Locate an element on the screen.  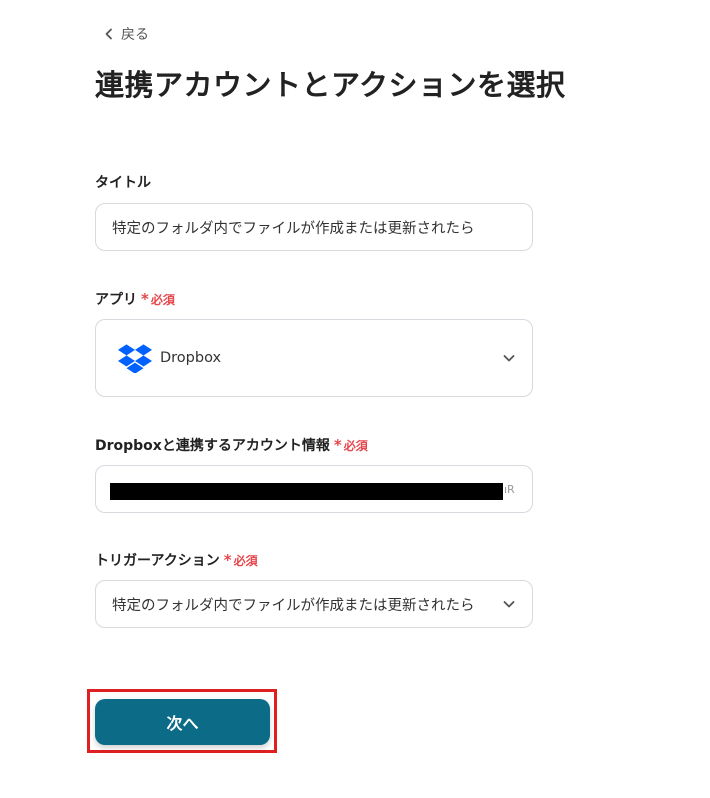
chevron-left-icon is located at coordinates (108, 34).